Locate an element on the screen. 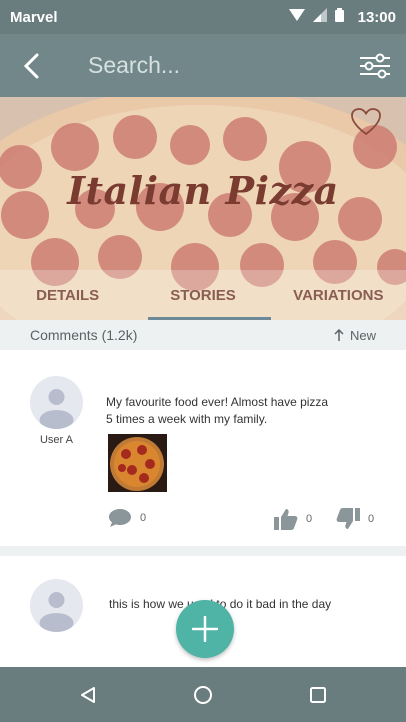 The image size is (406, 722). system-nav-bar is located at coordinates (203, 694).